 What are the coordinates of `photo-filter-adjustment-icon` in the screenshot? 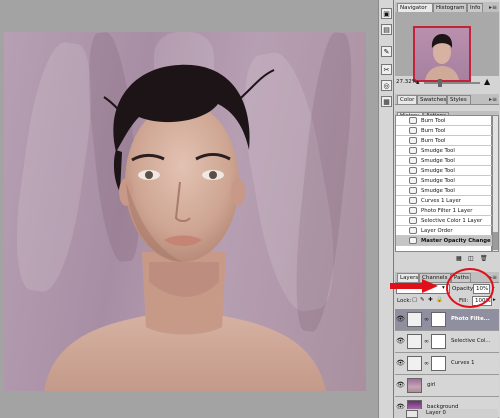 It's located at (414, 319).